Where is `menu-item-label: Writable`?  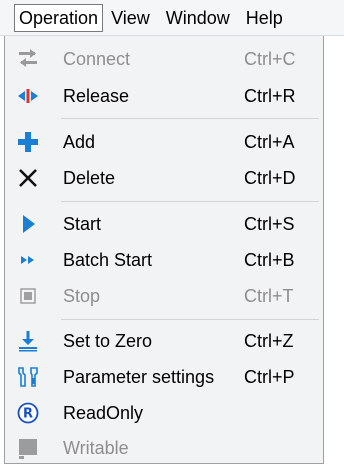
menu-item-label: Writable is located at coordinates (96, 447).